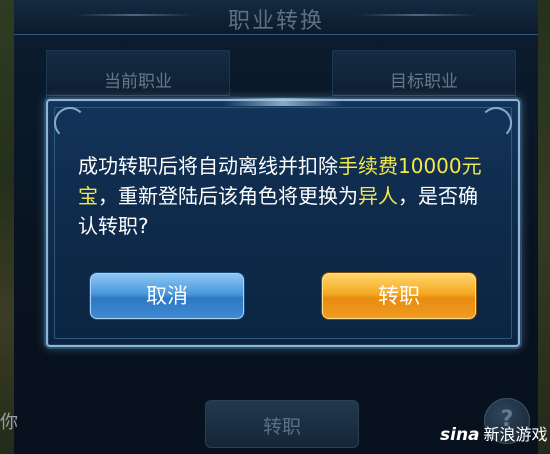 This screenshot has width=550, height=454. I want to click on message-text-1: 成功转职后将自动离线并扣除, so click(208, 166).